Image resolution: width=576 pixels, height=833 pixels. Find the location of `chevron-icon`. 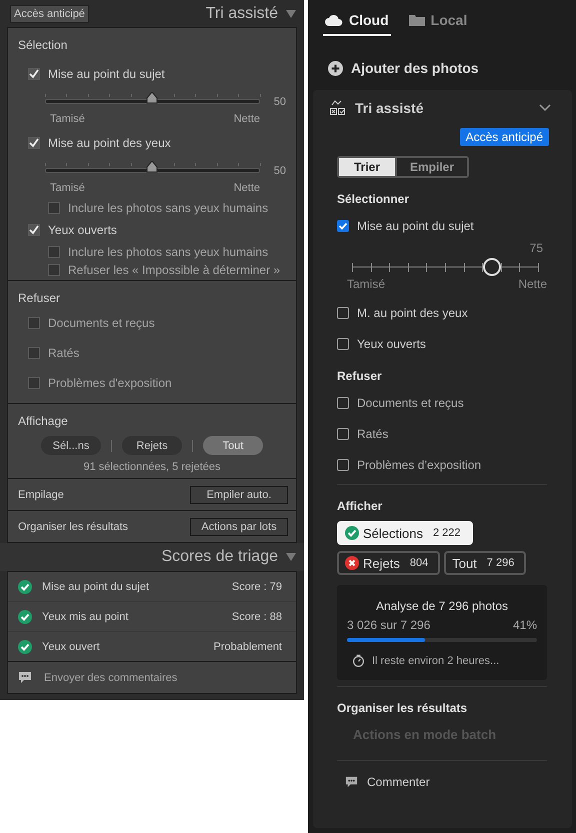

chevron-icon is located at coordinates (545, 108).